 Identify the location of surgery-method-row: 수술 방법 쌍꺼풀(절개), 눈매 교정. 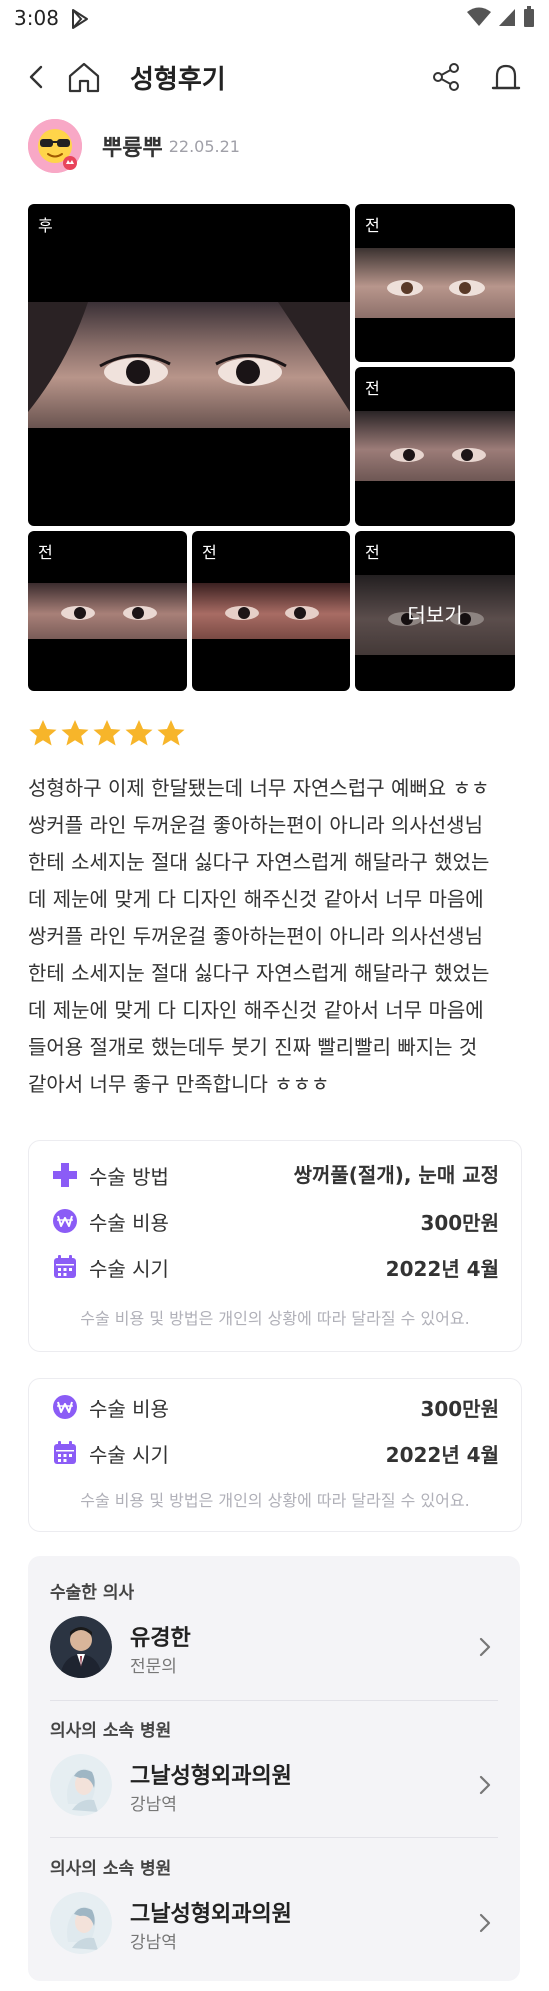
(275, 1175).